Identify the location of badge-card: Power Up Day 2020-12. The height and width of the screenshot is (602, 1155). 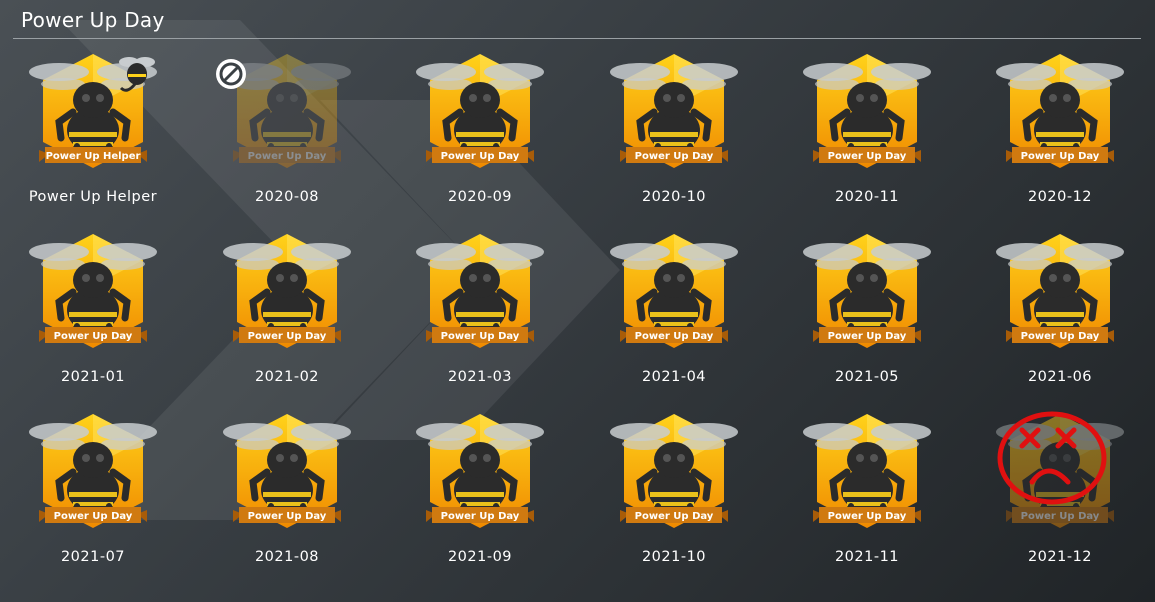
(1060, 132).